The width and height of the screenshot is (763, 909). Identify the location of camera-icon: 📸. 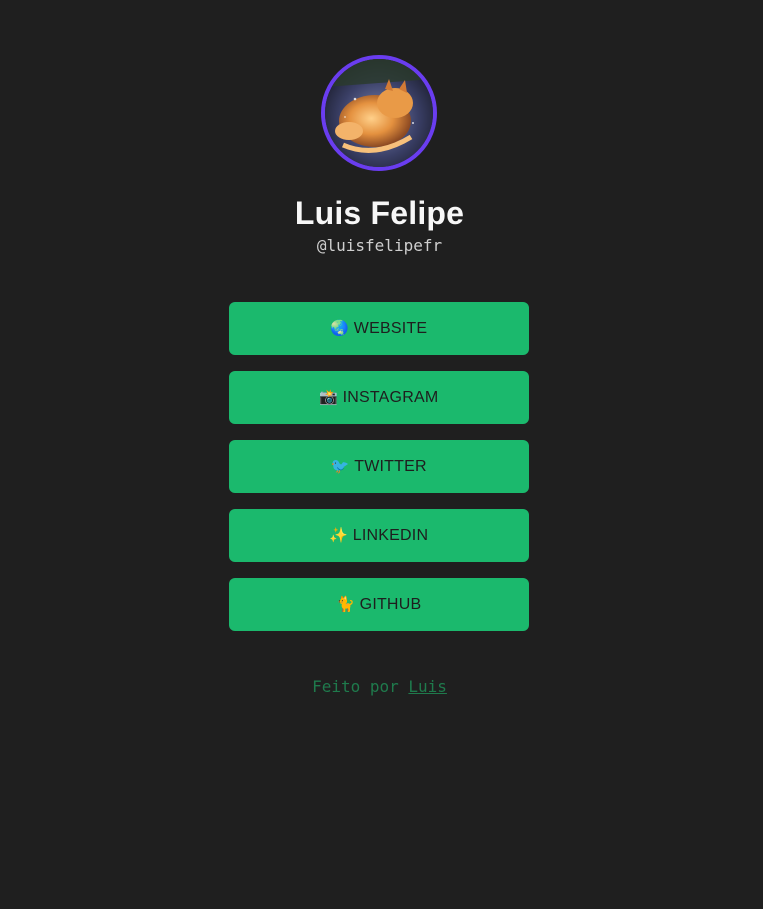
(329, 397).